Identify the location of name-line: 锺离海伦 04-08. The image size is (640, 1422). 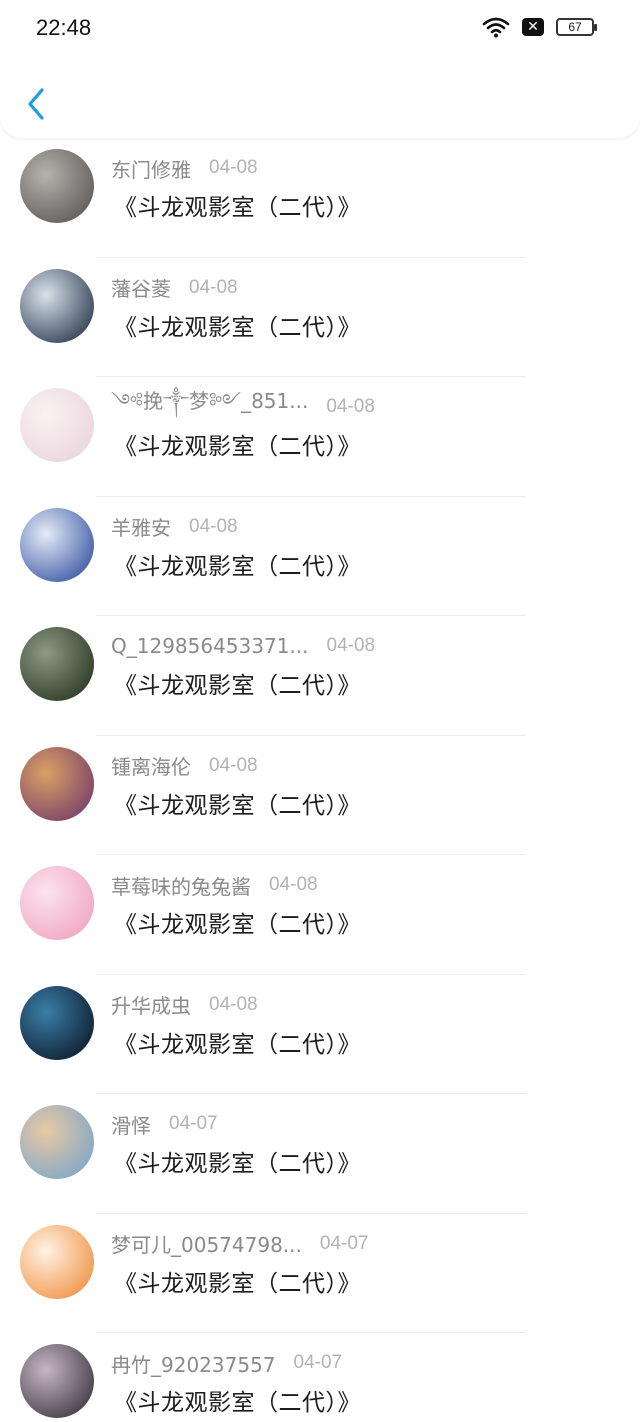
(184, 766).